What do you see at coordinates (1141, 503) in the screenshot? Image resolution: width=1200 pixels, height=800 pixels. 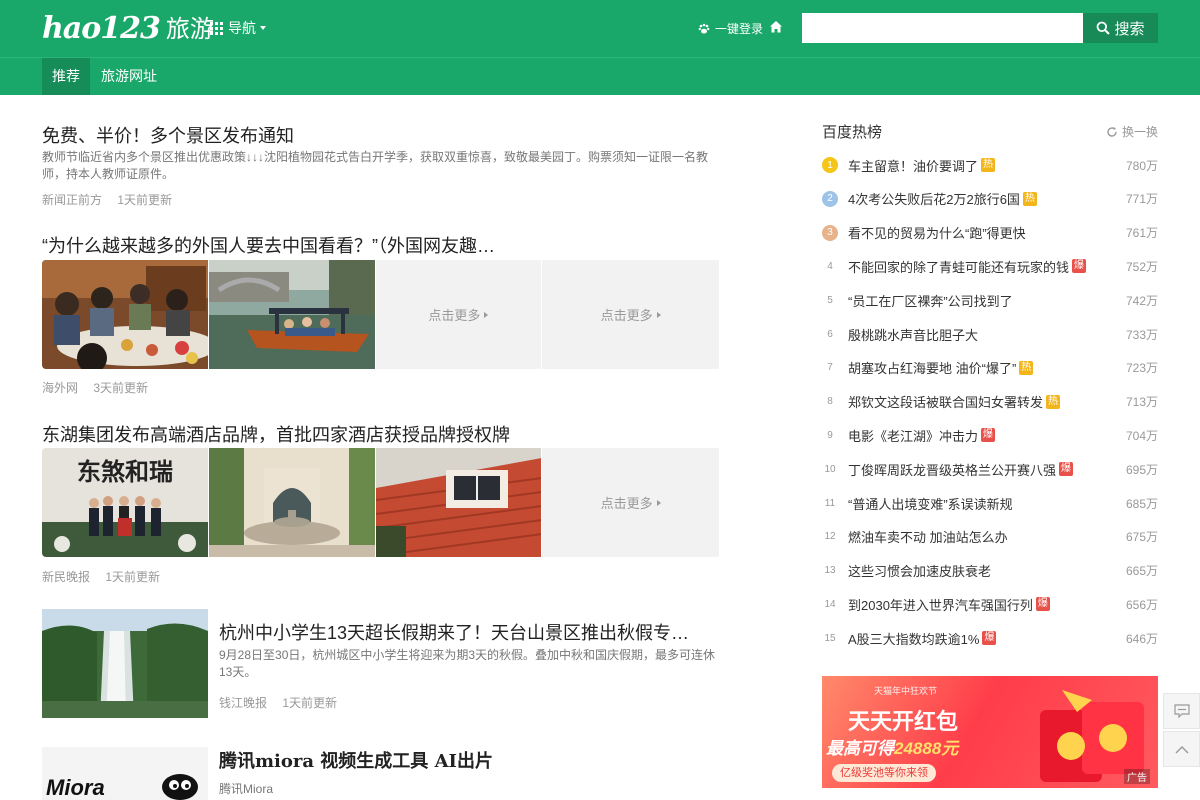 I see `hot-count: 685万` at bounding box center [1141, 503].